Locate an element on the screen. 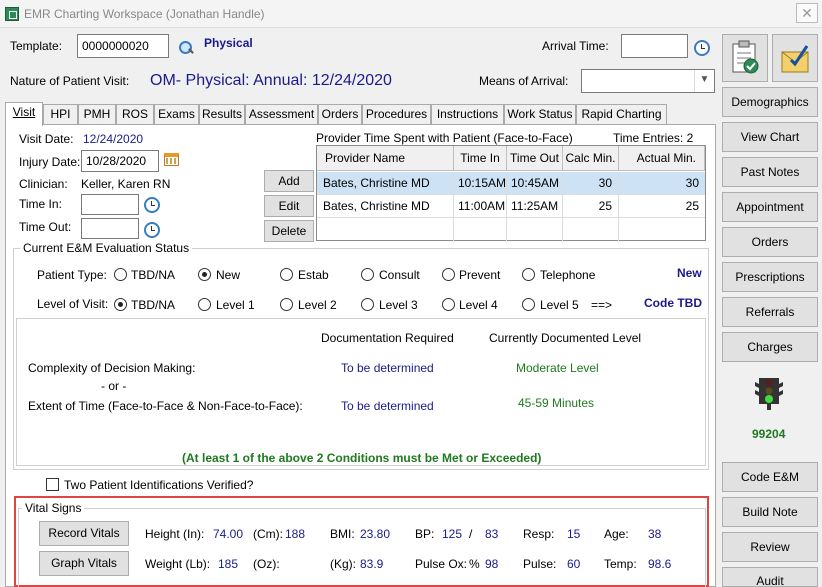  build-note-label: Build Note is located at coordinates (770, 512).